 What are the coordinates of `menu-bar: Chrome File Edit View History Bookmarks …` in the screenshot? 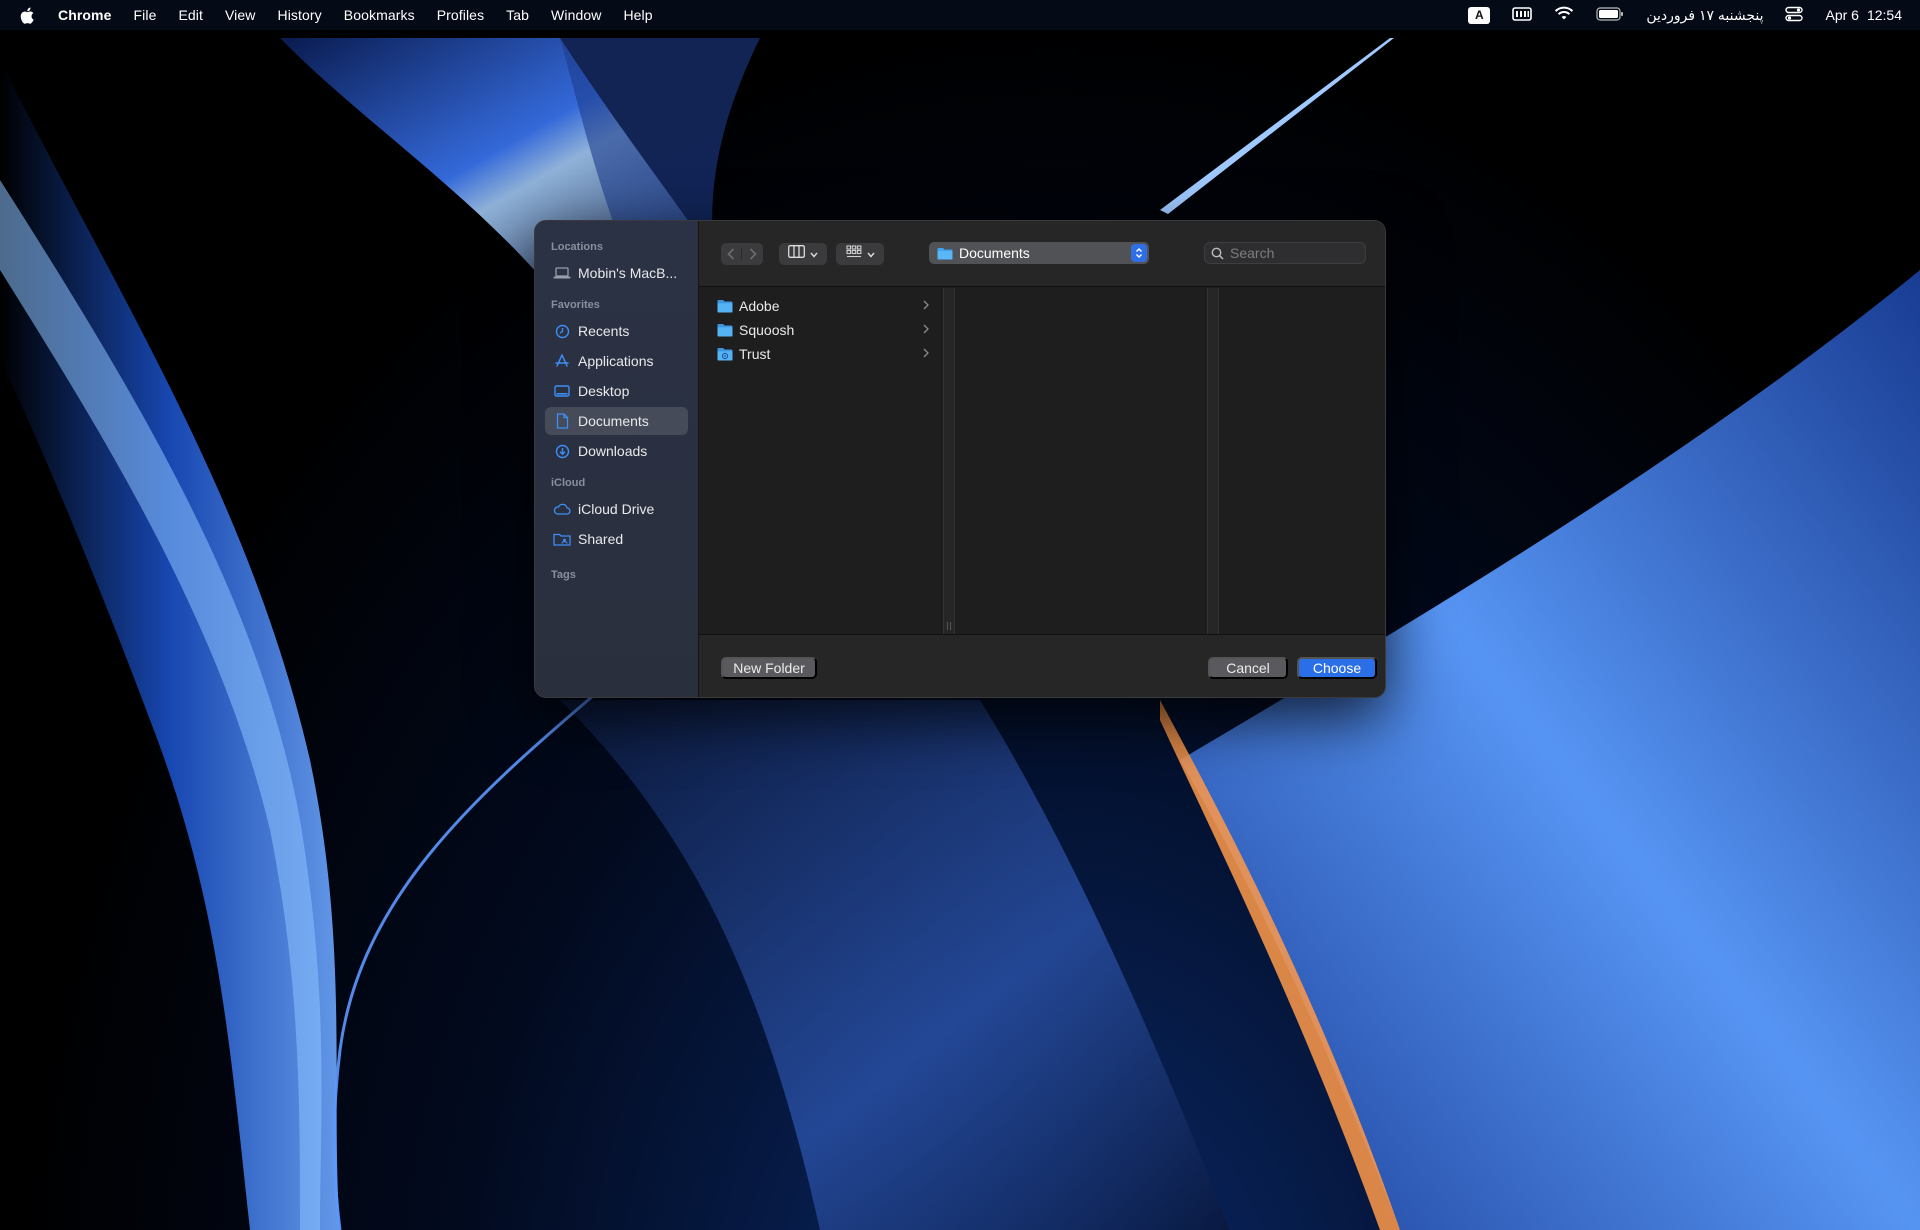 It's located at (960, 15).